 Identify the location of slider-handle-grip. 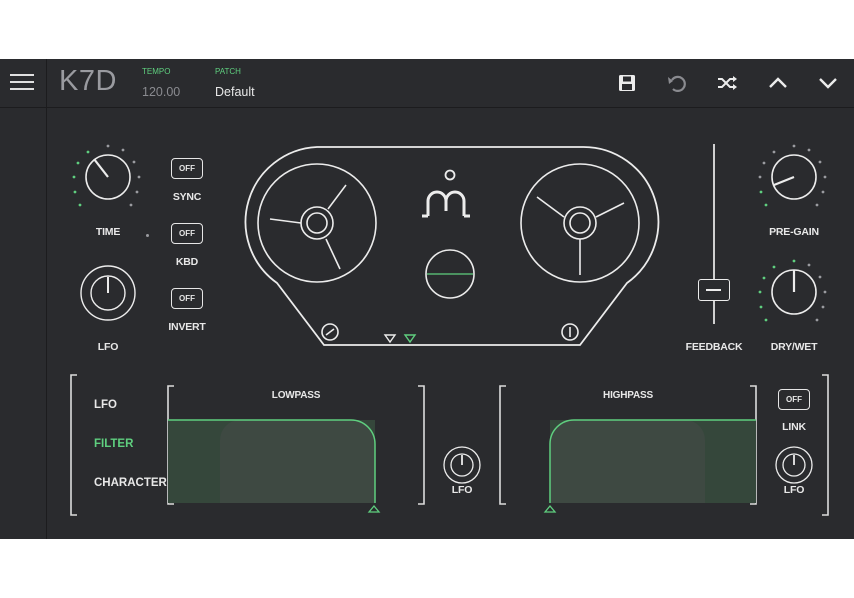
(713, 290).